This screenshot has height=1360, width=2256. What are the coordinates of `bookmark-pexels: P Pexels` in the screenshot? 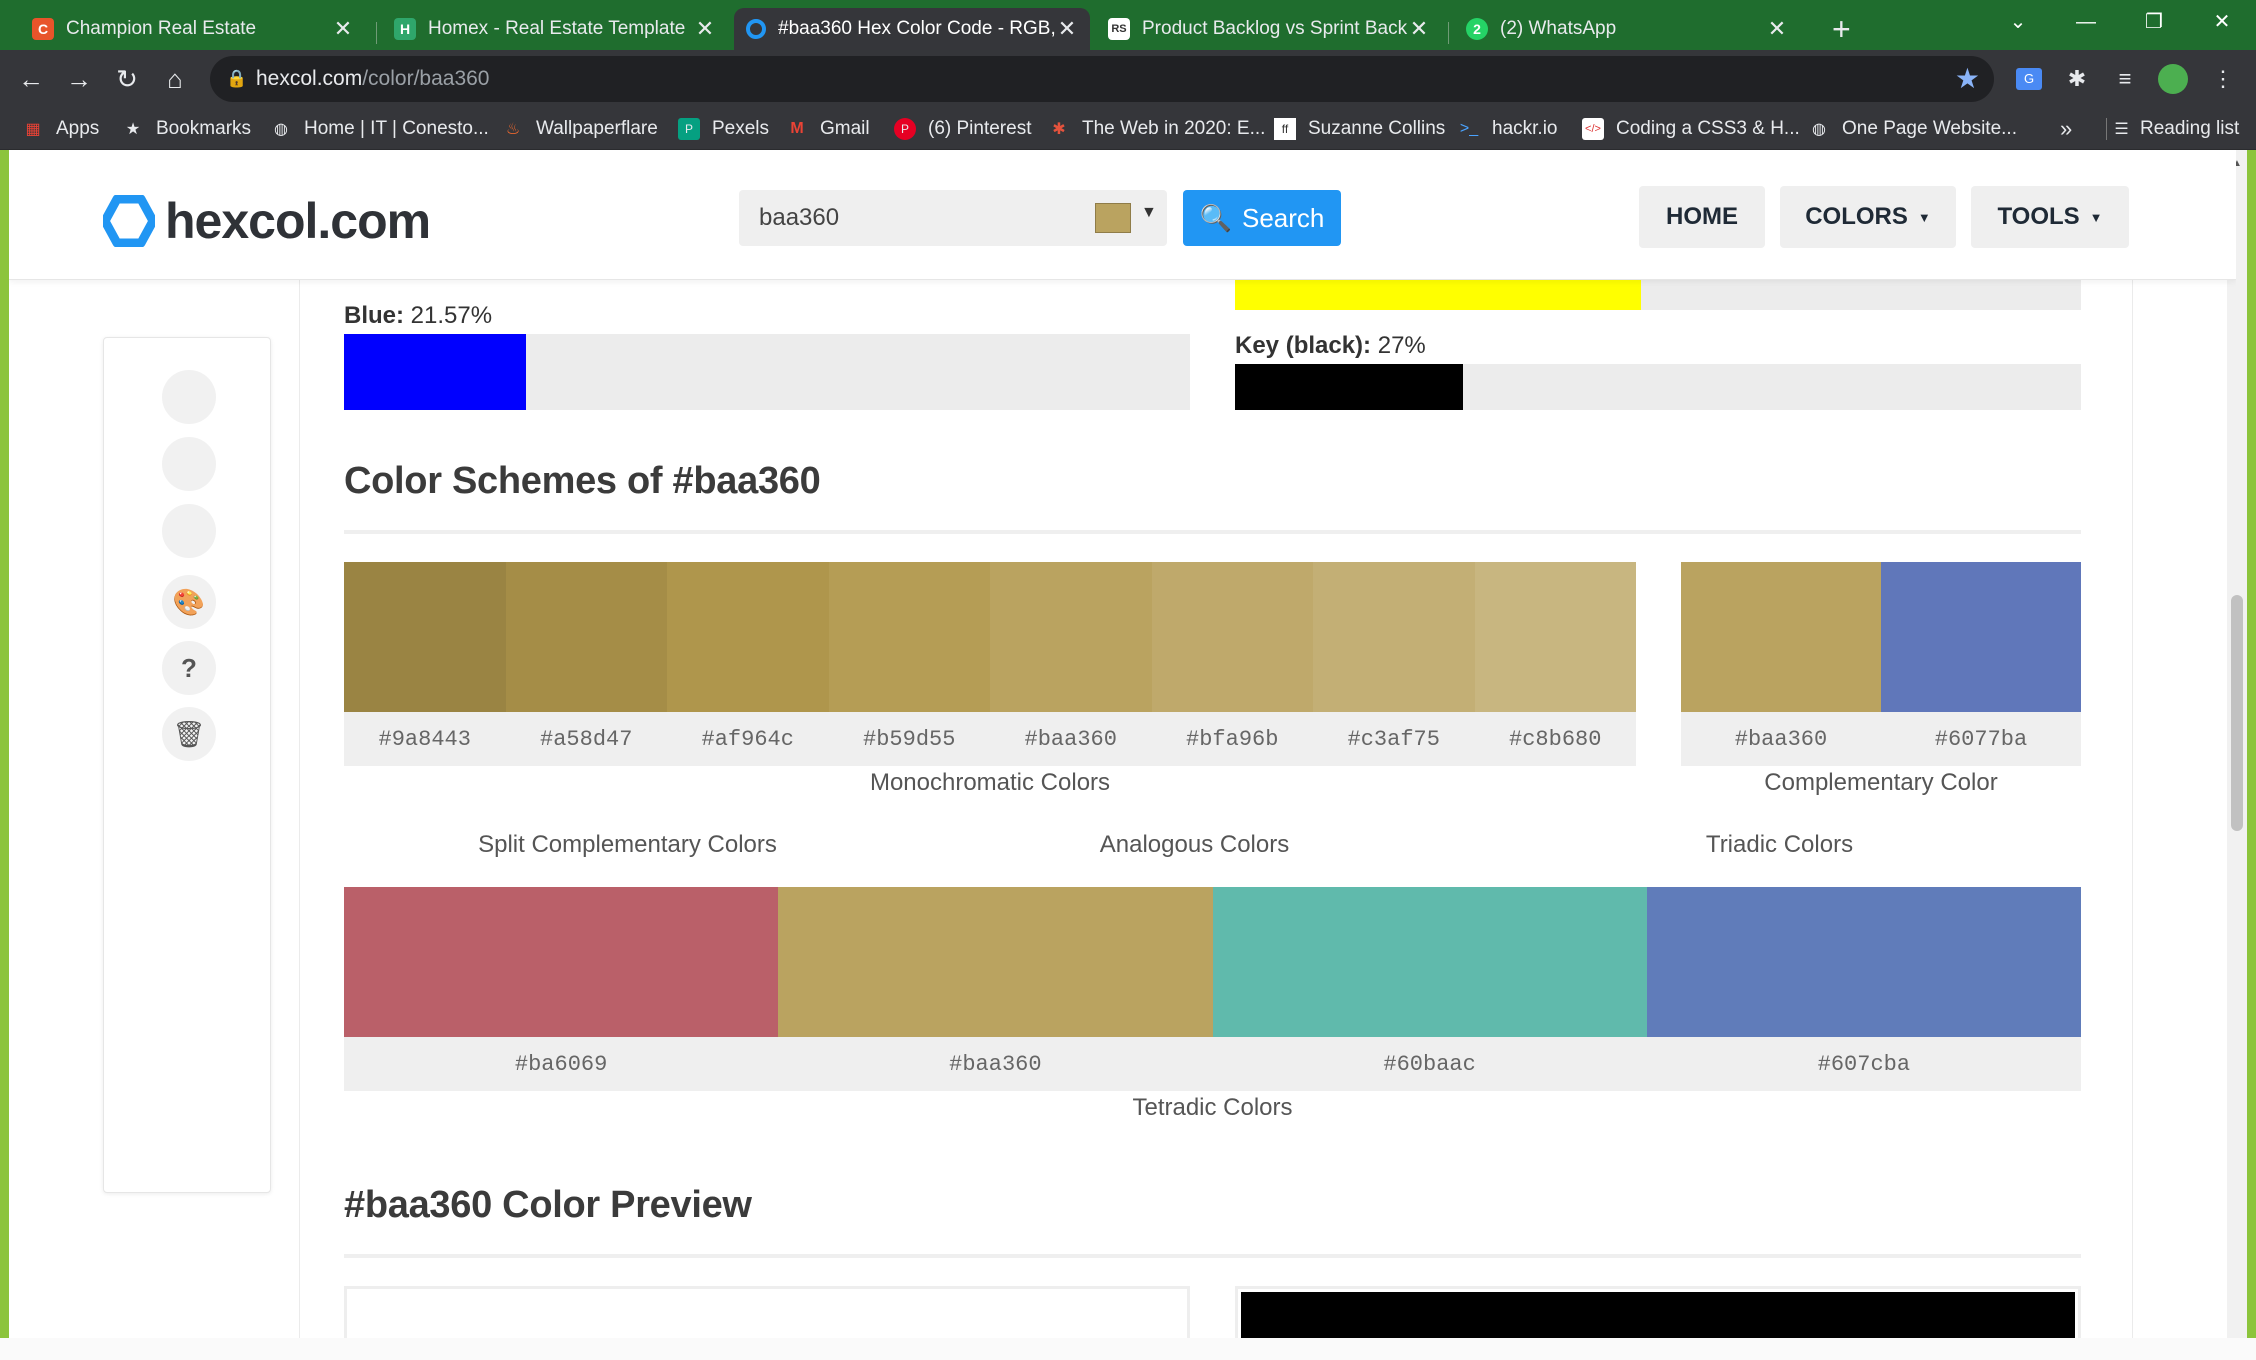 It's located at (723, 129).